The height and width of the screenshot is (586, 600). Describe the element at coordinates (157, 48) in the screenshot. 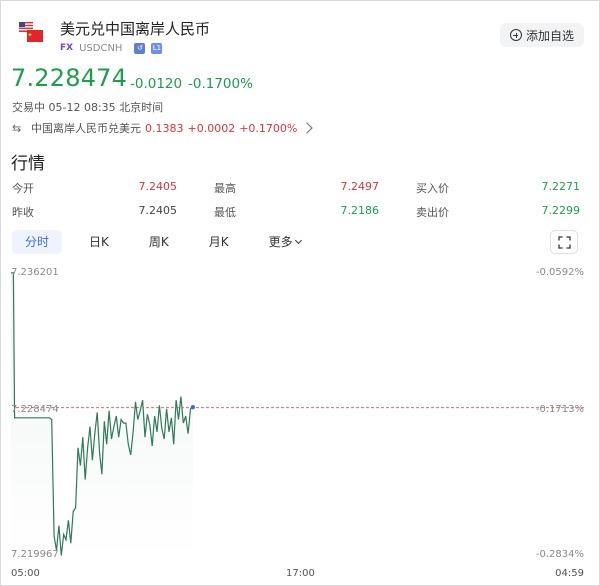

I see `level1-badge-icon: L1` at that location.